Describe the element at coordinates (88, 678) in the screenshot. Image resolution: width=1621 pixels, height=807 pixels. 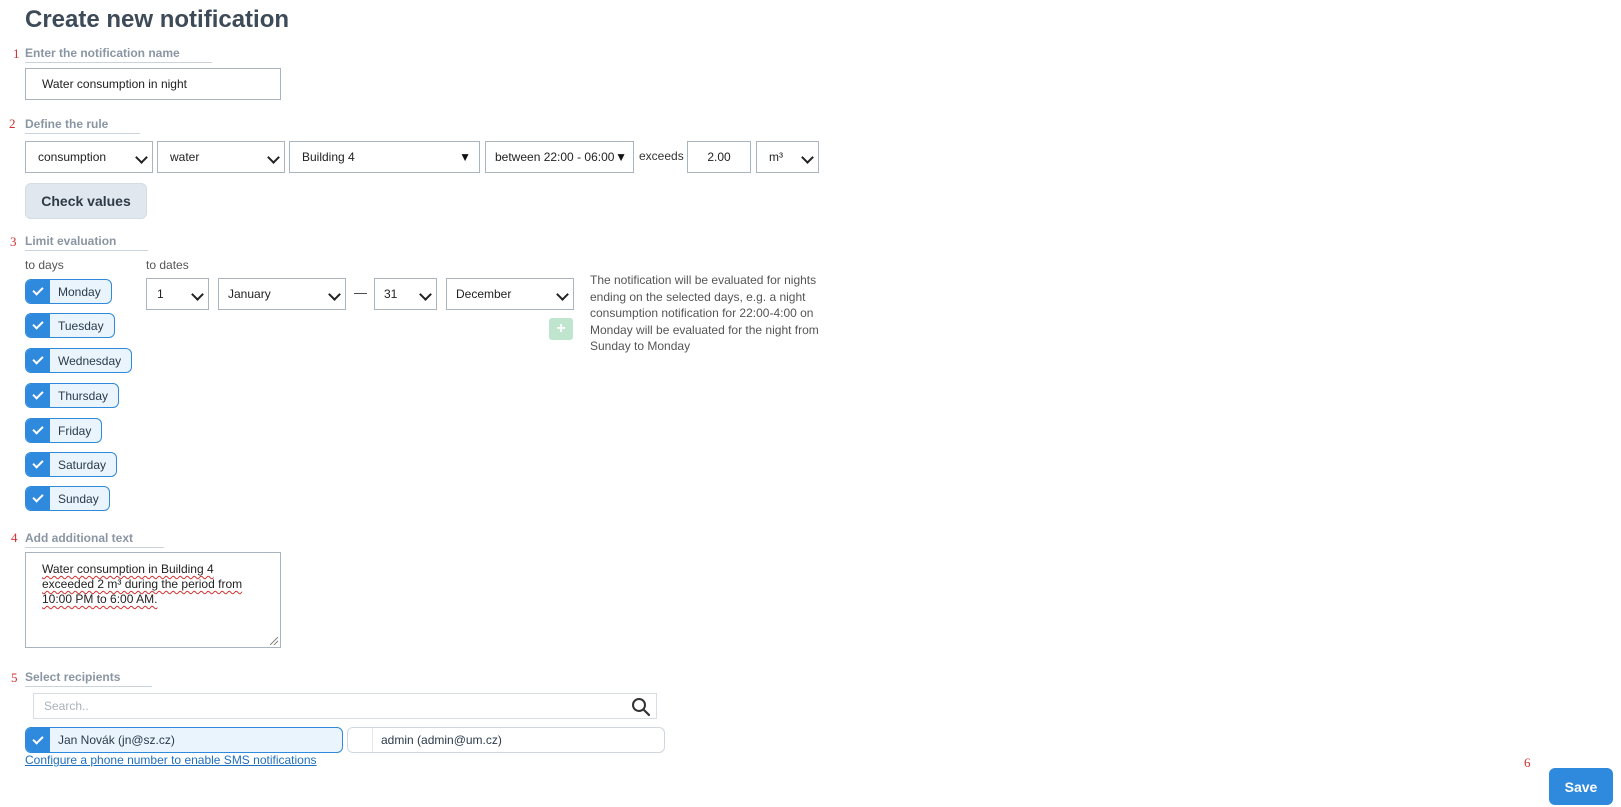
I see `select-recipients-label: Select recipients` at that location.